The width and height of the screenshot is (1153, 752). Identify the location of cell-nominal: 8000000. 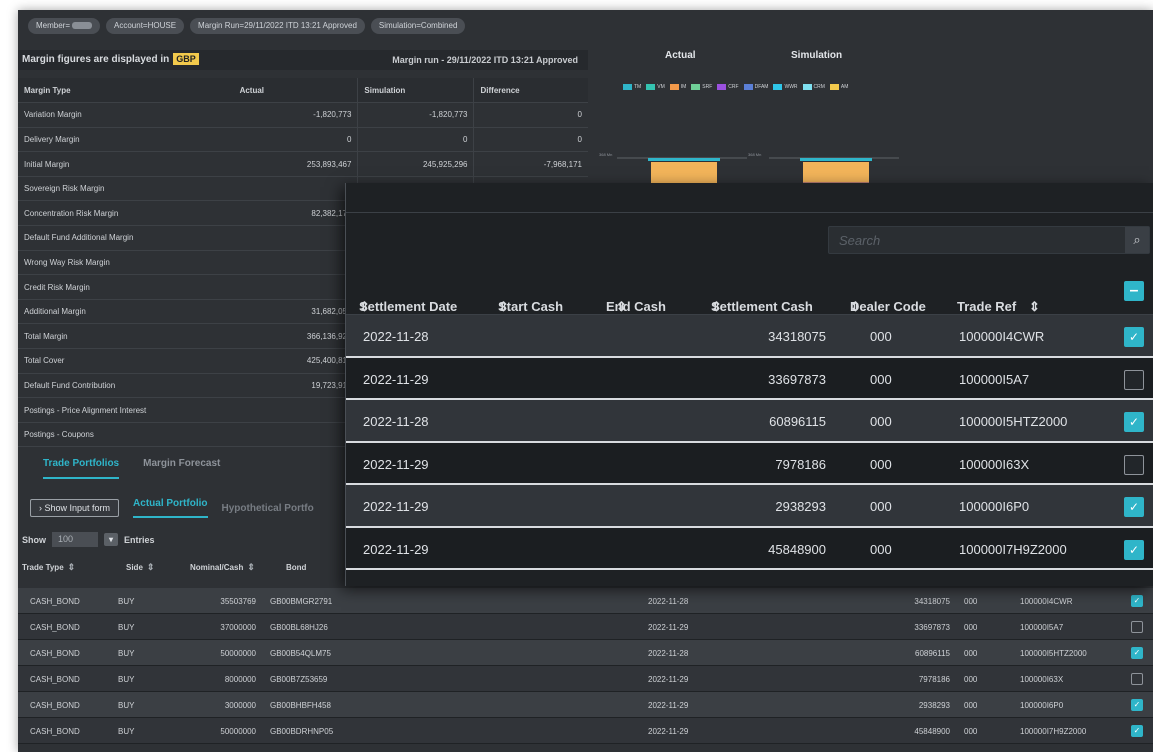
(240, 679).